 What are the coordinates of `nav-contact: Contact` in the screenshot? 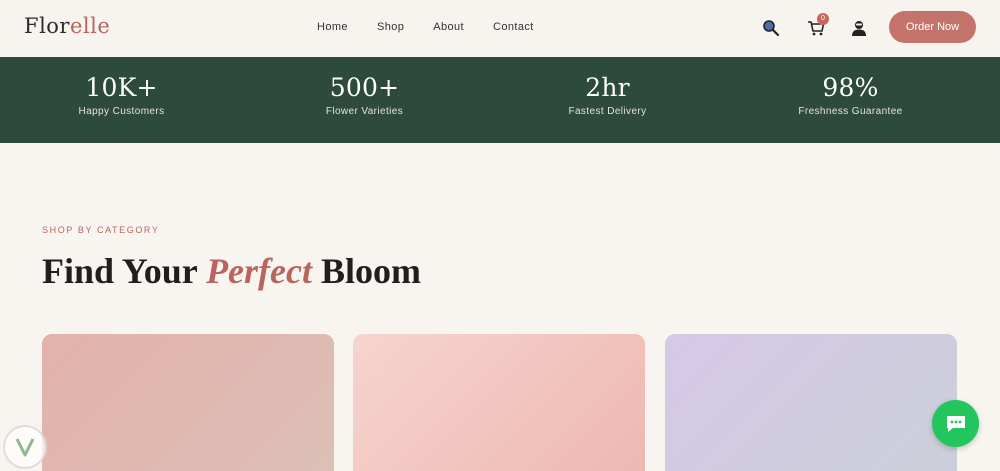 It's located at (513, 27).